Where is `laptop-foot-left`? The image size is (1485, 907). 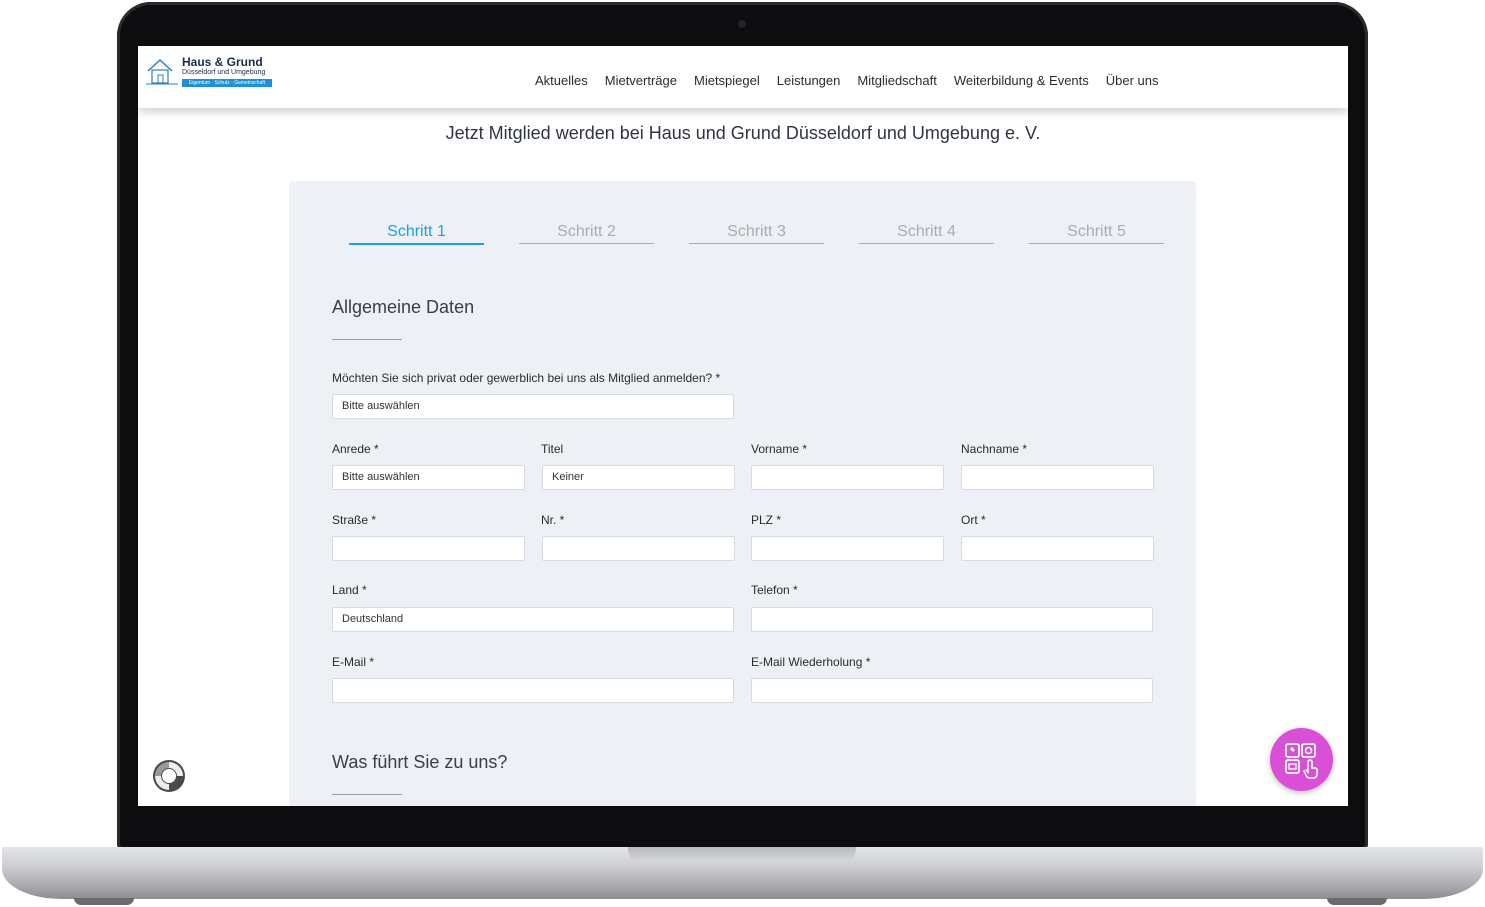 laptop-foot-left is located at coordinates (104, 901).